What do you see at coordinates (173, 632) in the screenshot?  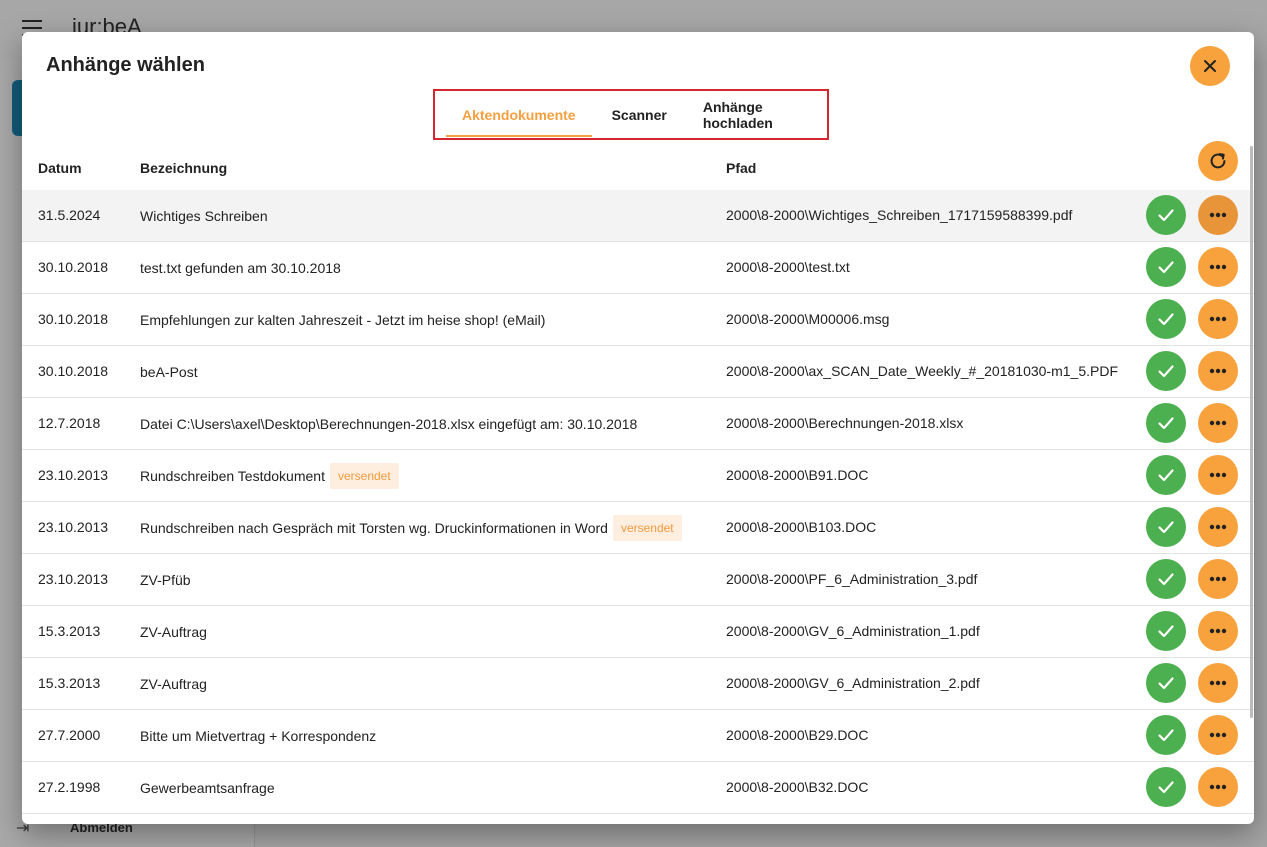 I see `row-name-cell: ZV-Auftrag` at bounding box center [173, 632].